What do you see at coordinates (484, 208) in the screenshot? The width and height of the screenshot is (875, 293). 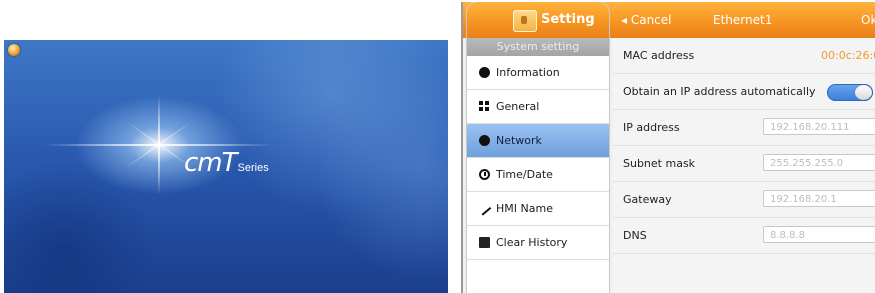 I see `pen-icon` at bounding box center [484, 208].